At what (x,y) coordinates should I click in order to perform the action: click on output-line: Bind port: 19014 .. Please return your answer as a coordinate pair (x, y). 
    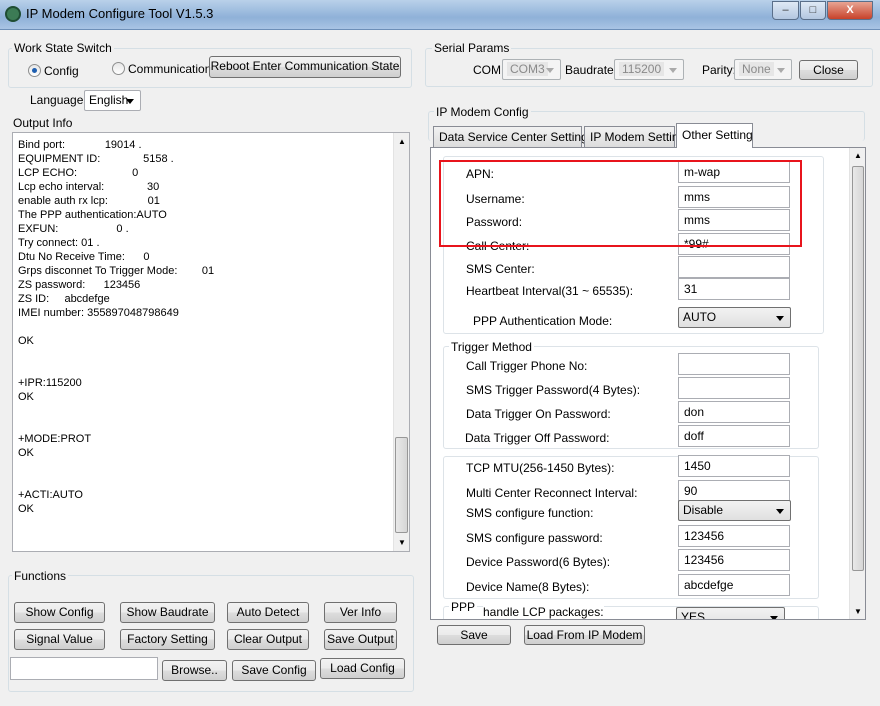
    Looking at the image, I should click on (80, 145).